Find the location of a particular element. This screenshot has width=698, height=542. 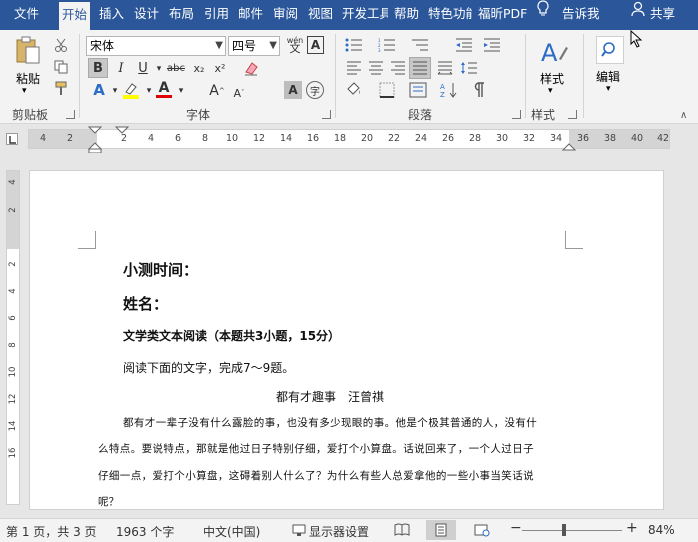

shading-icon is located at coordinates (354, 90).